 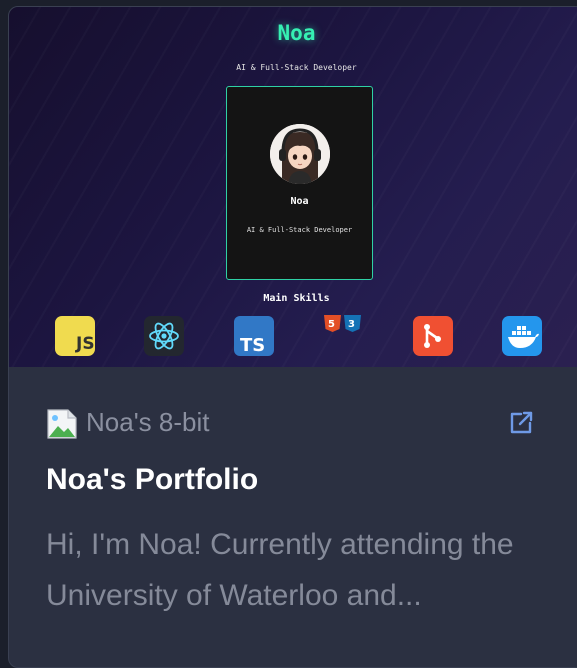 I want to click on svg-text: 3, so click(x=351, y=324).